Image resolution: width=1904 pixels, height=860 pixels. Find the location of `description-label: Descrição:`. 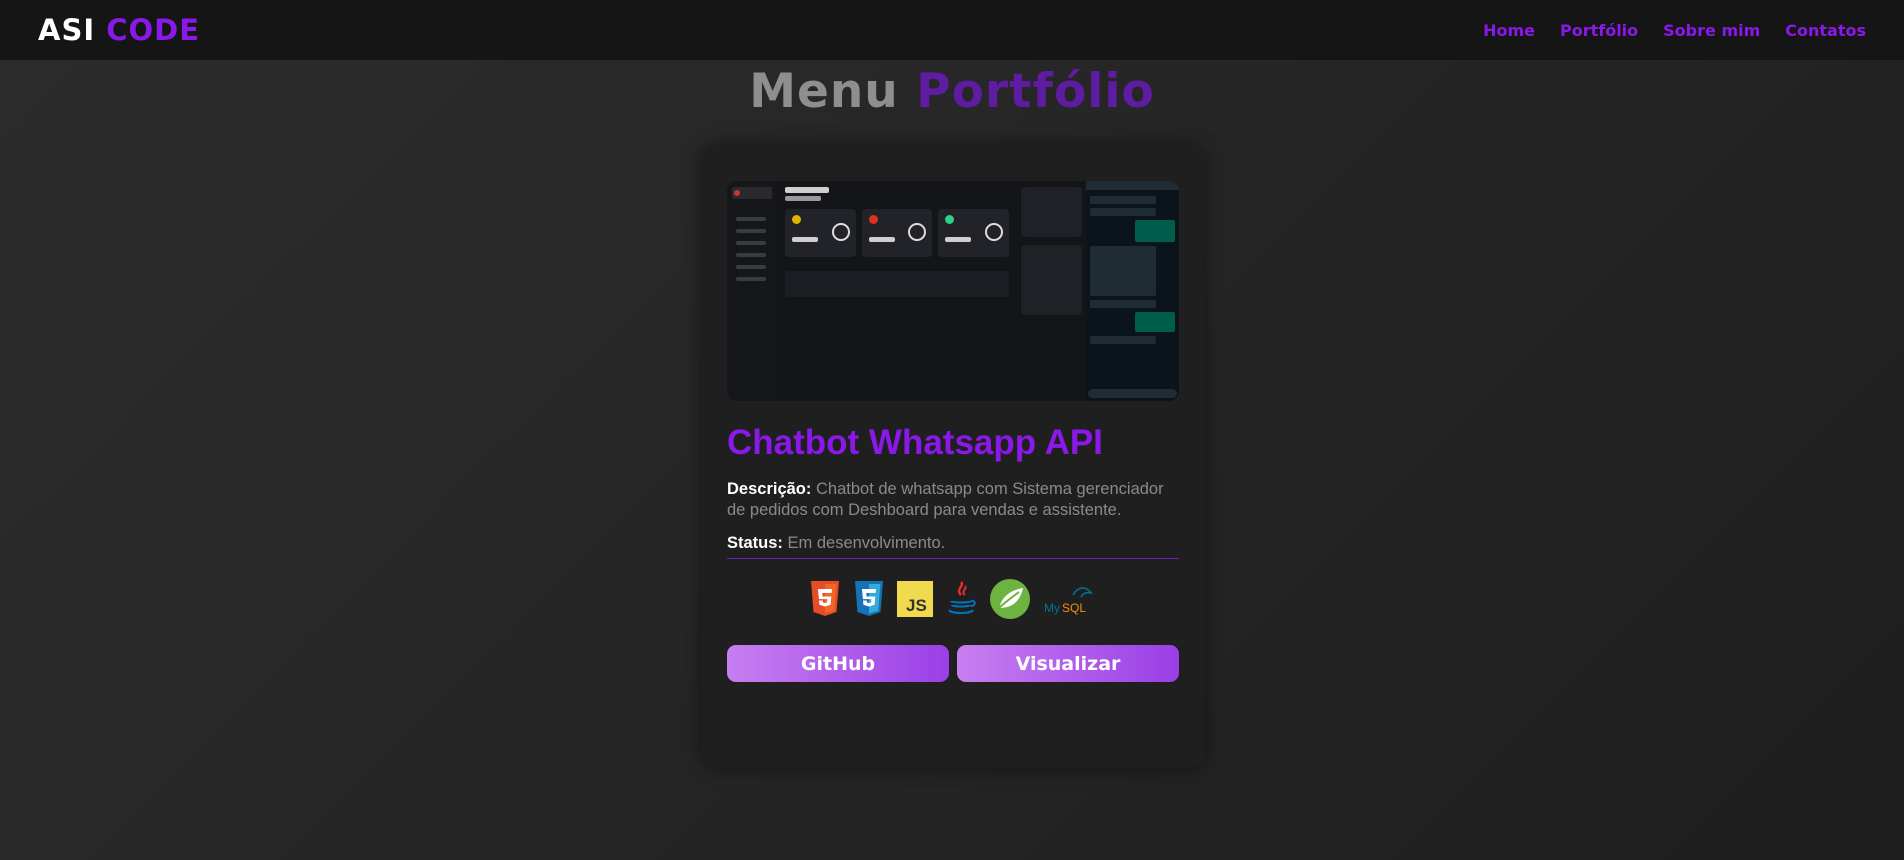

description-label: Descrição: is located at coordinates (769, 489).